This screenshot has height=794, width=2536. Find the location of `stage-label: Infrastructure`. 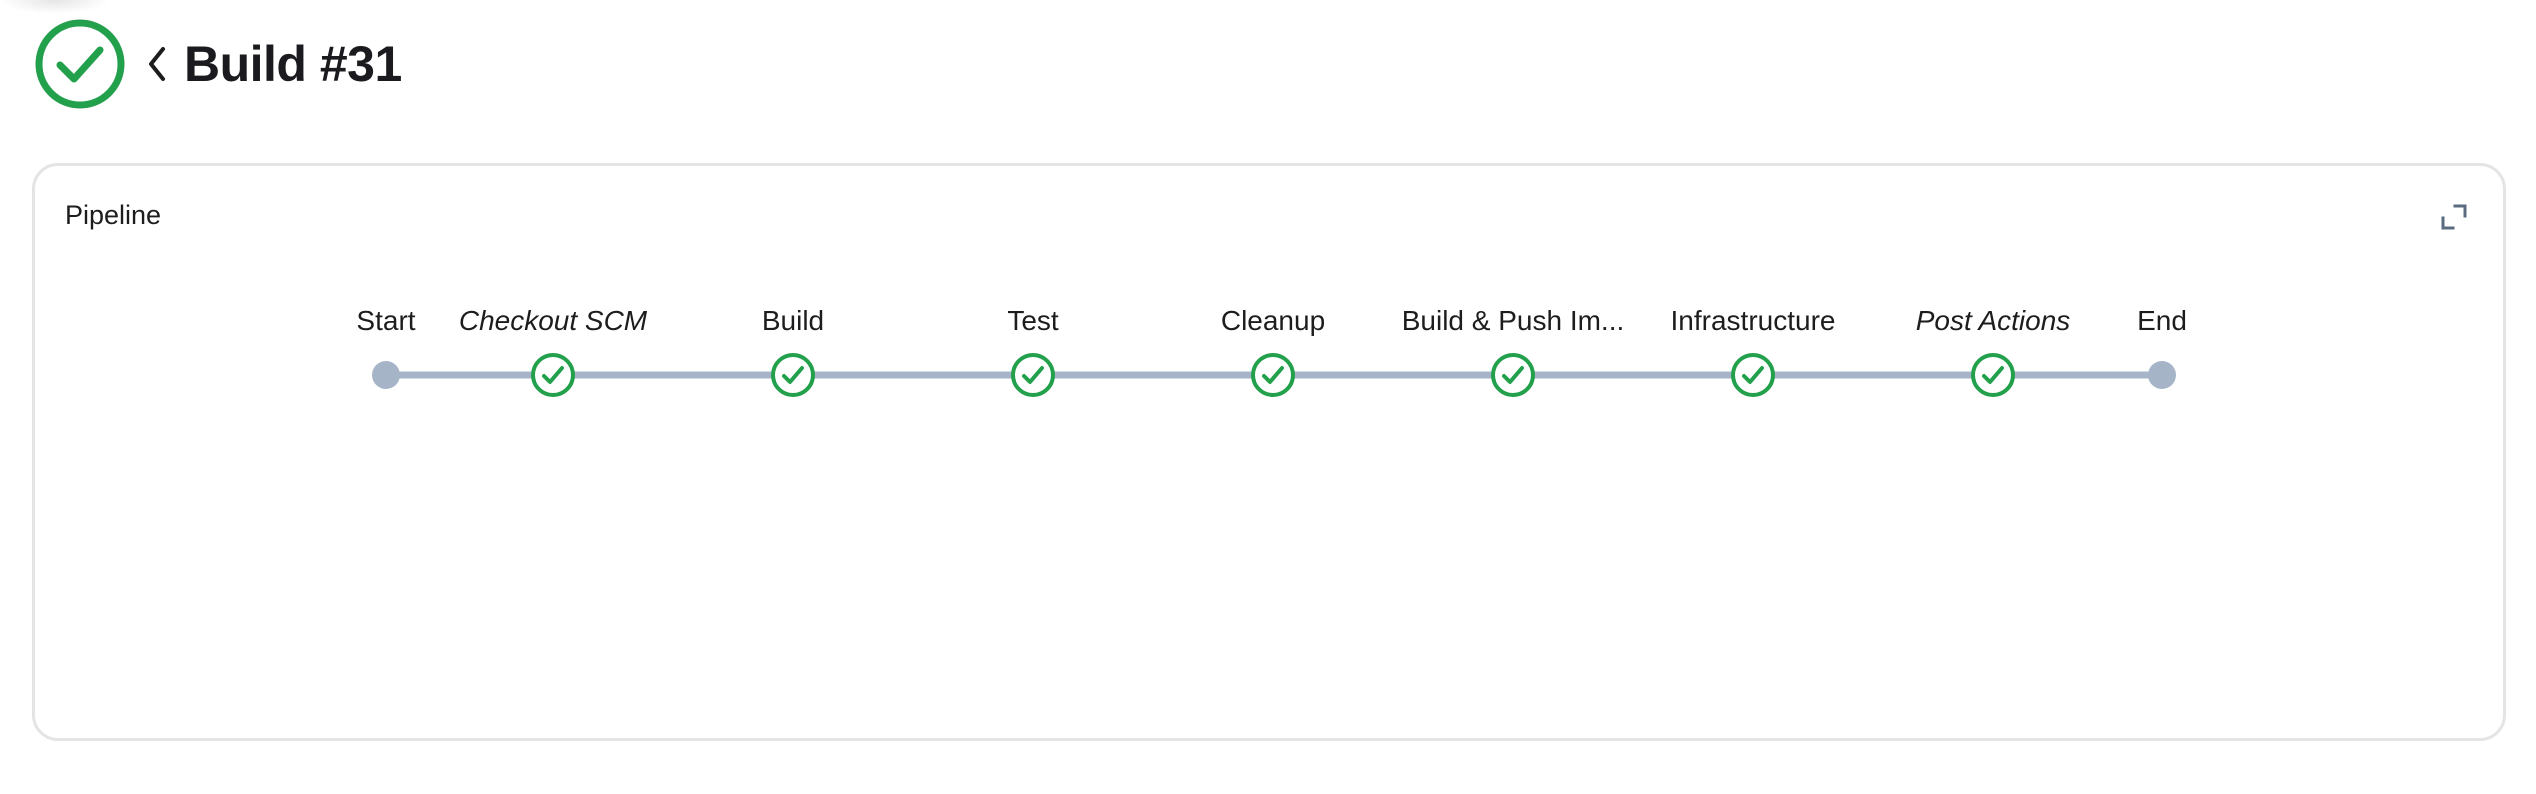

stage-label: Infrastructure is located at coordinates (1753, 320).